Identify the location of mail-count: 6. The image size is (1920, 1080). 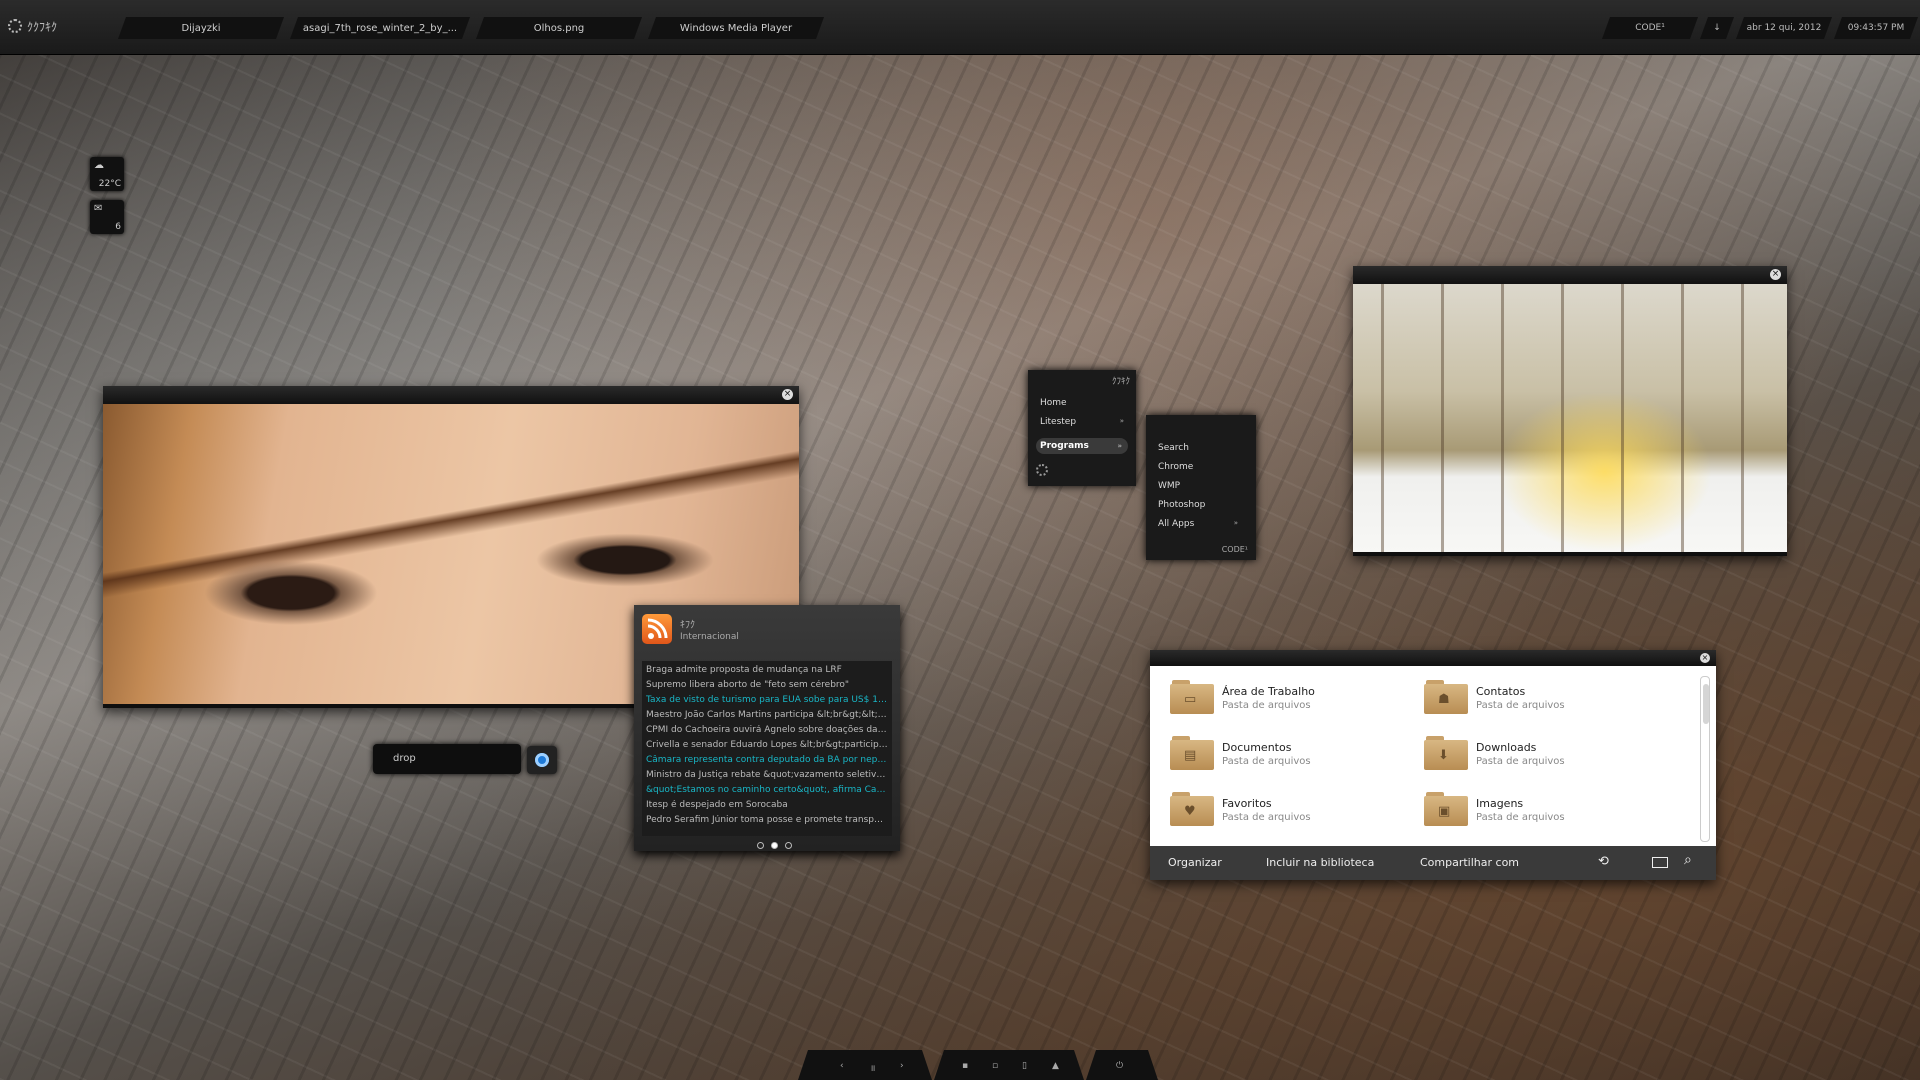
(118, 227).